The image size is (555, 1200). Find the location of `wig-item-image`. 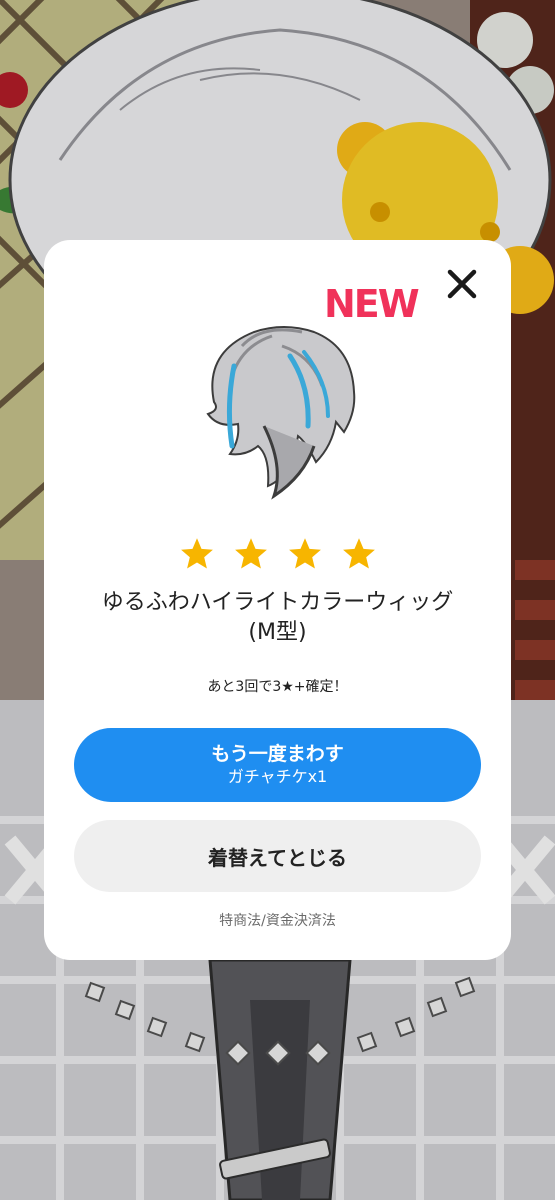

wig-item-image is located at coordinates (281, 413).